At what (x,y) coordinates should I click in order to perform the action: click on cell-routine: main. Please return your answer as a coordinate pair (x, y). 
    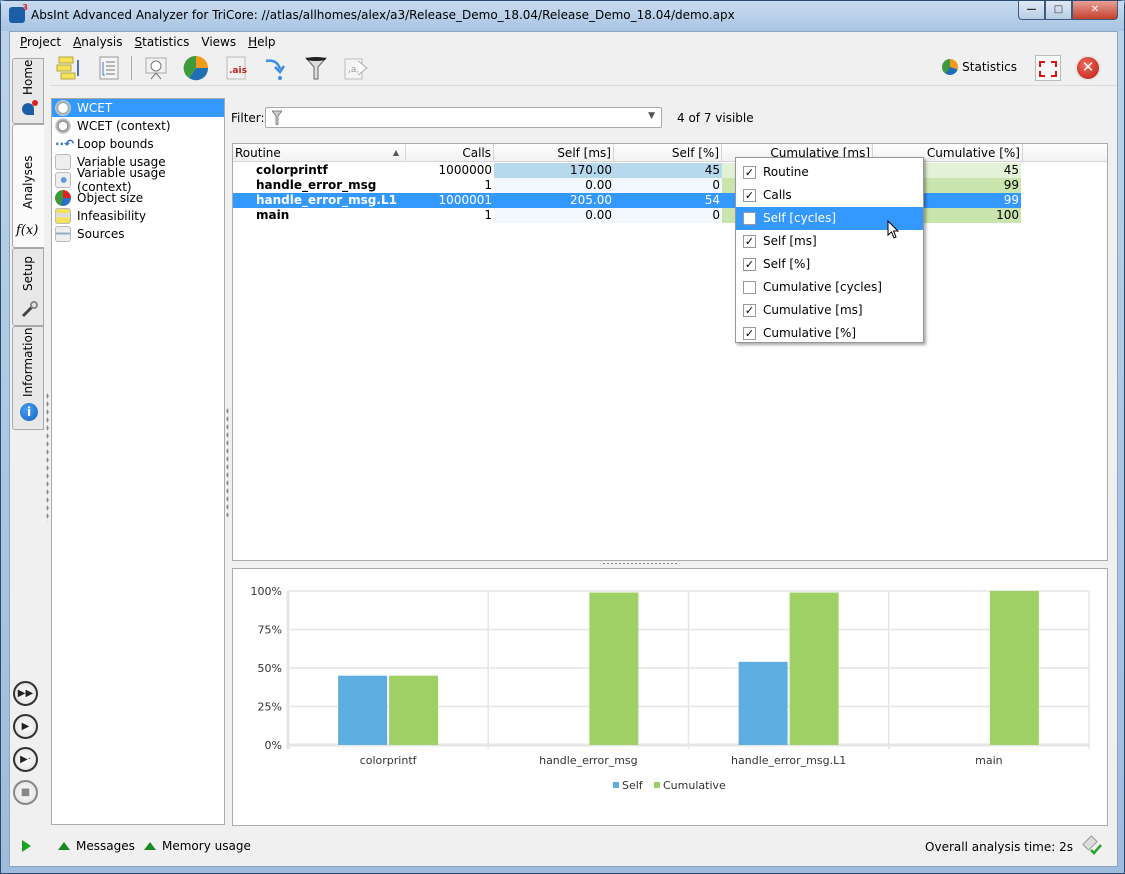
    Looking at the image, I should click on (273, 215).